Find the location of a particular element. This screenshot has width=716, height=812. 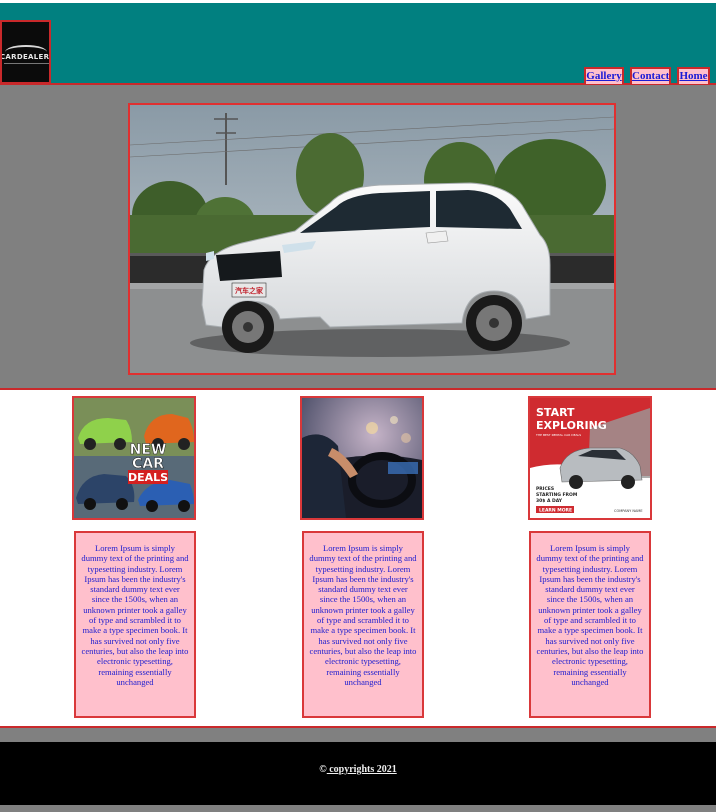

deals-text: DEALS is located at coordinates (148, 477).